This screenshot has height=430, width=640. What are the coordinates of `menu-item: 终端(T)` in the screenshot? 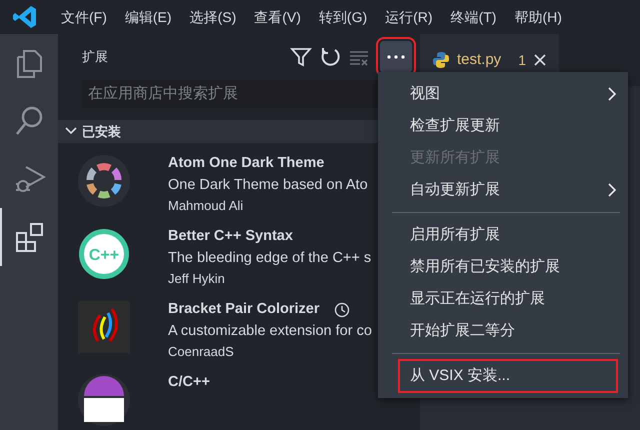 It's located at (474, 17).